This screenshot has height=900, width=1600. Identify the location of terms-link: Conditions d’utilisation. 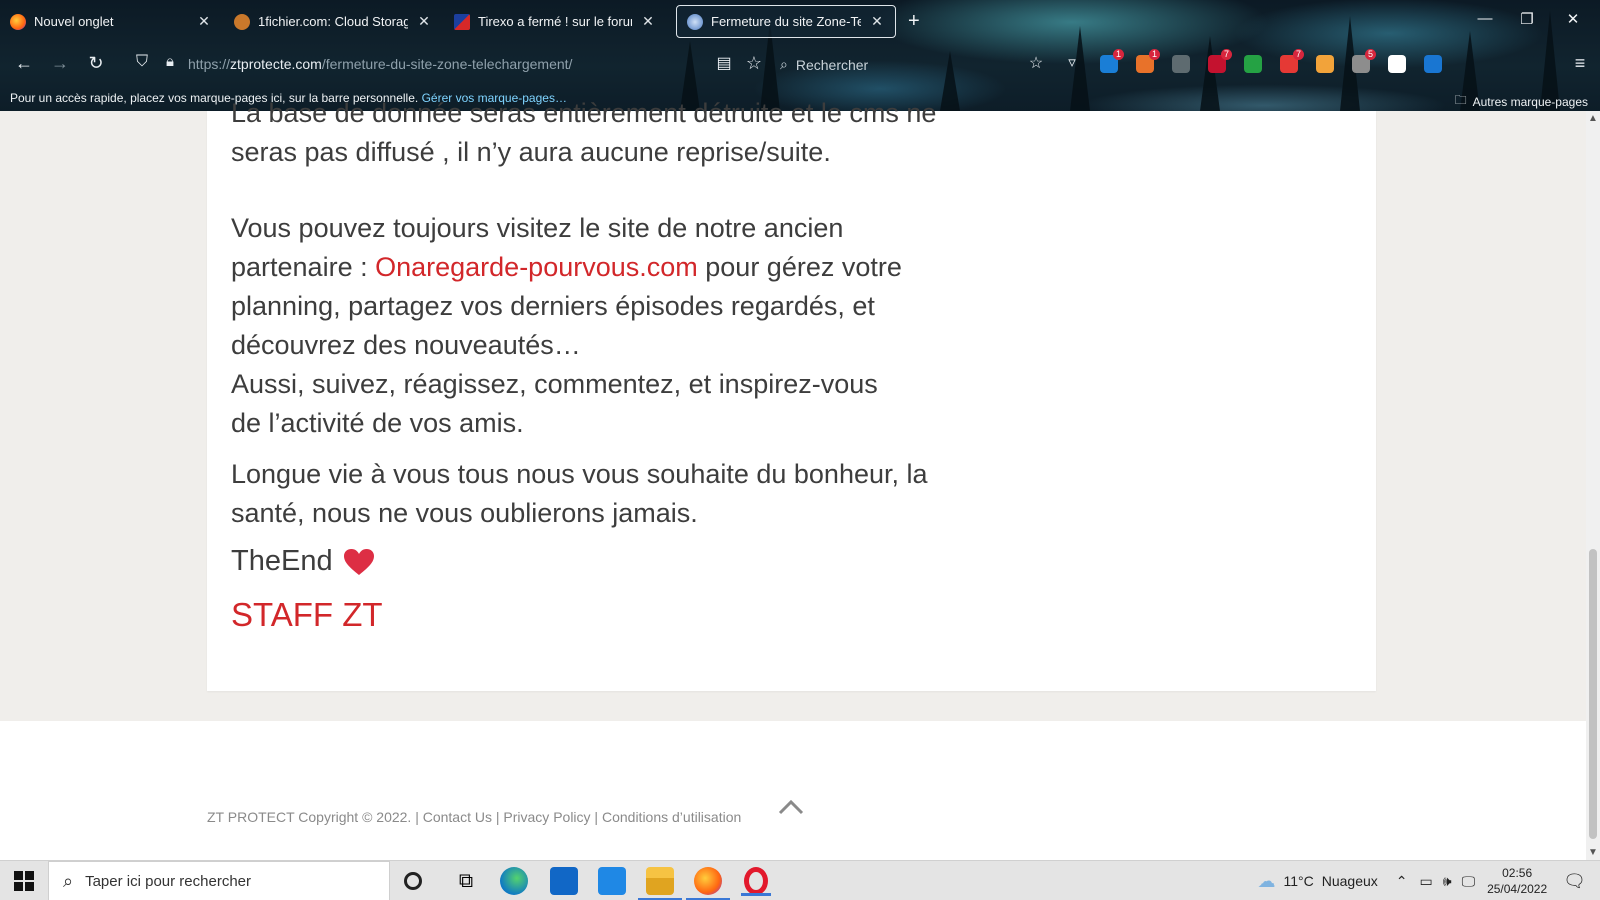
(671, 817).